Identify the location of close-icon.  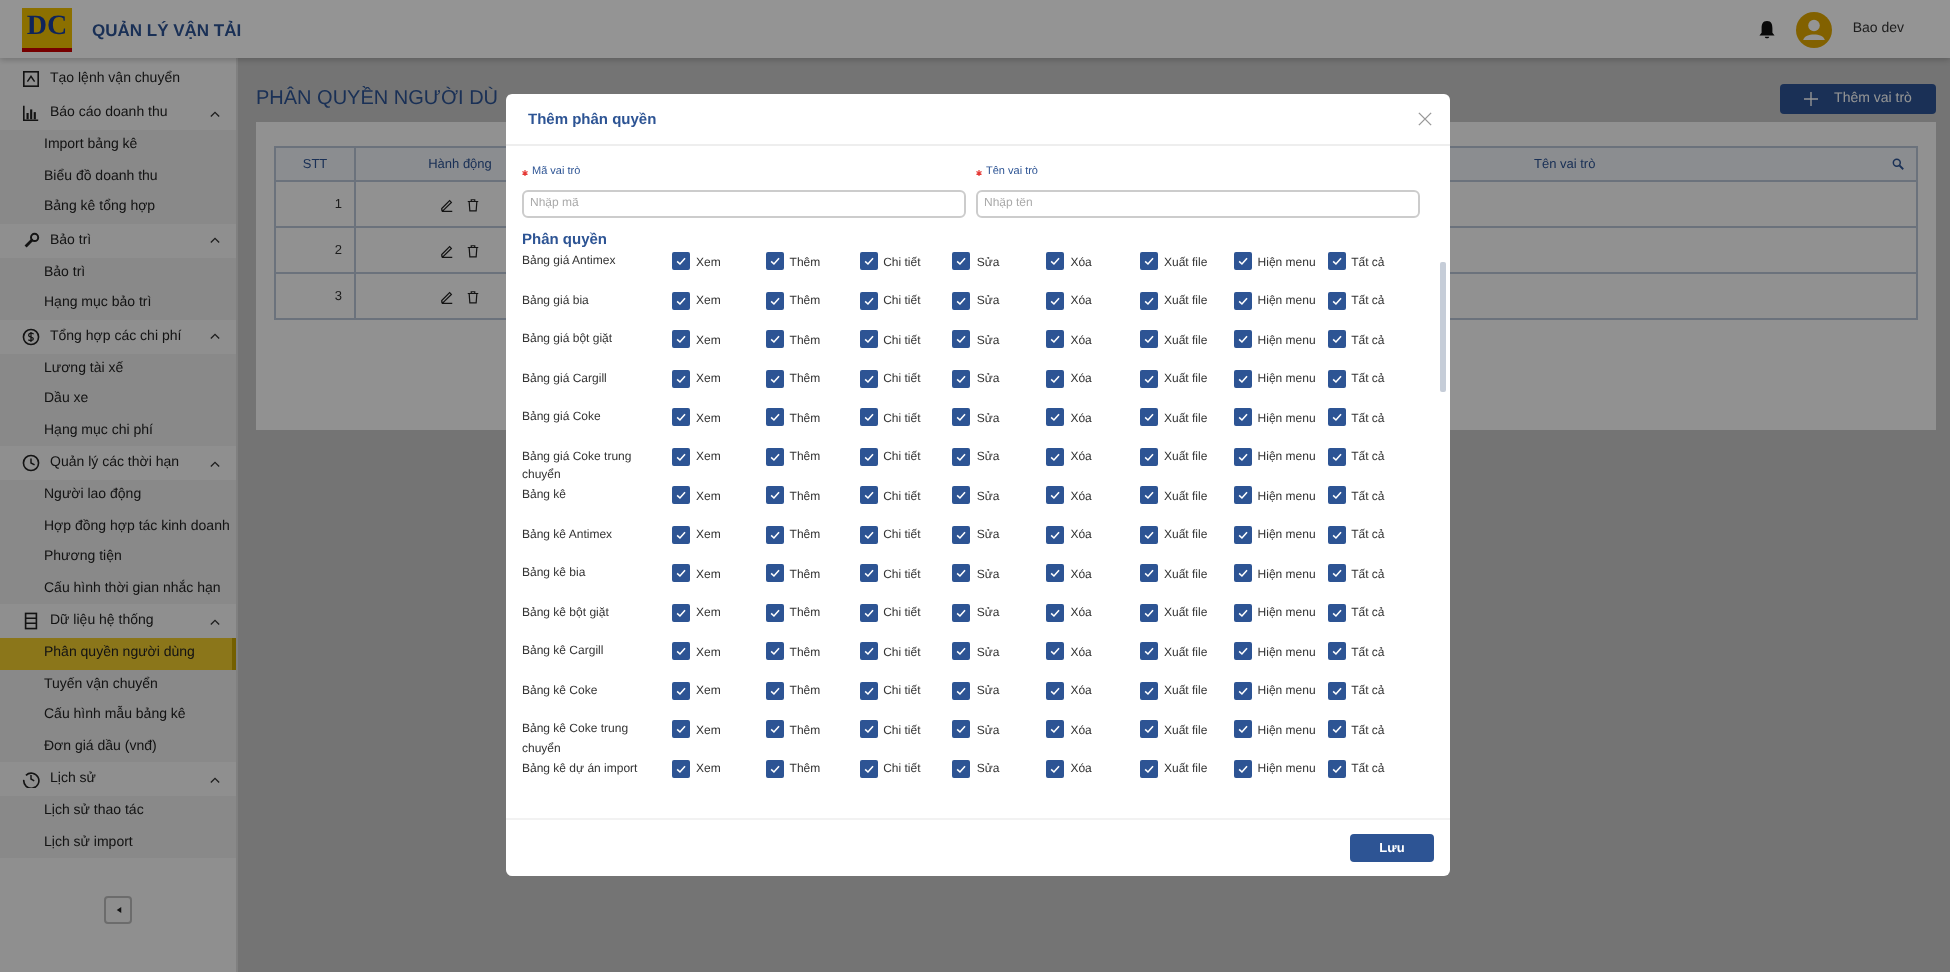
(1425, 119).